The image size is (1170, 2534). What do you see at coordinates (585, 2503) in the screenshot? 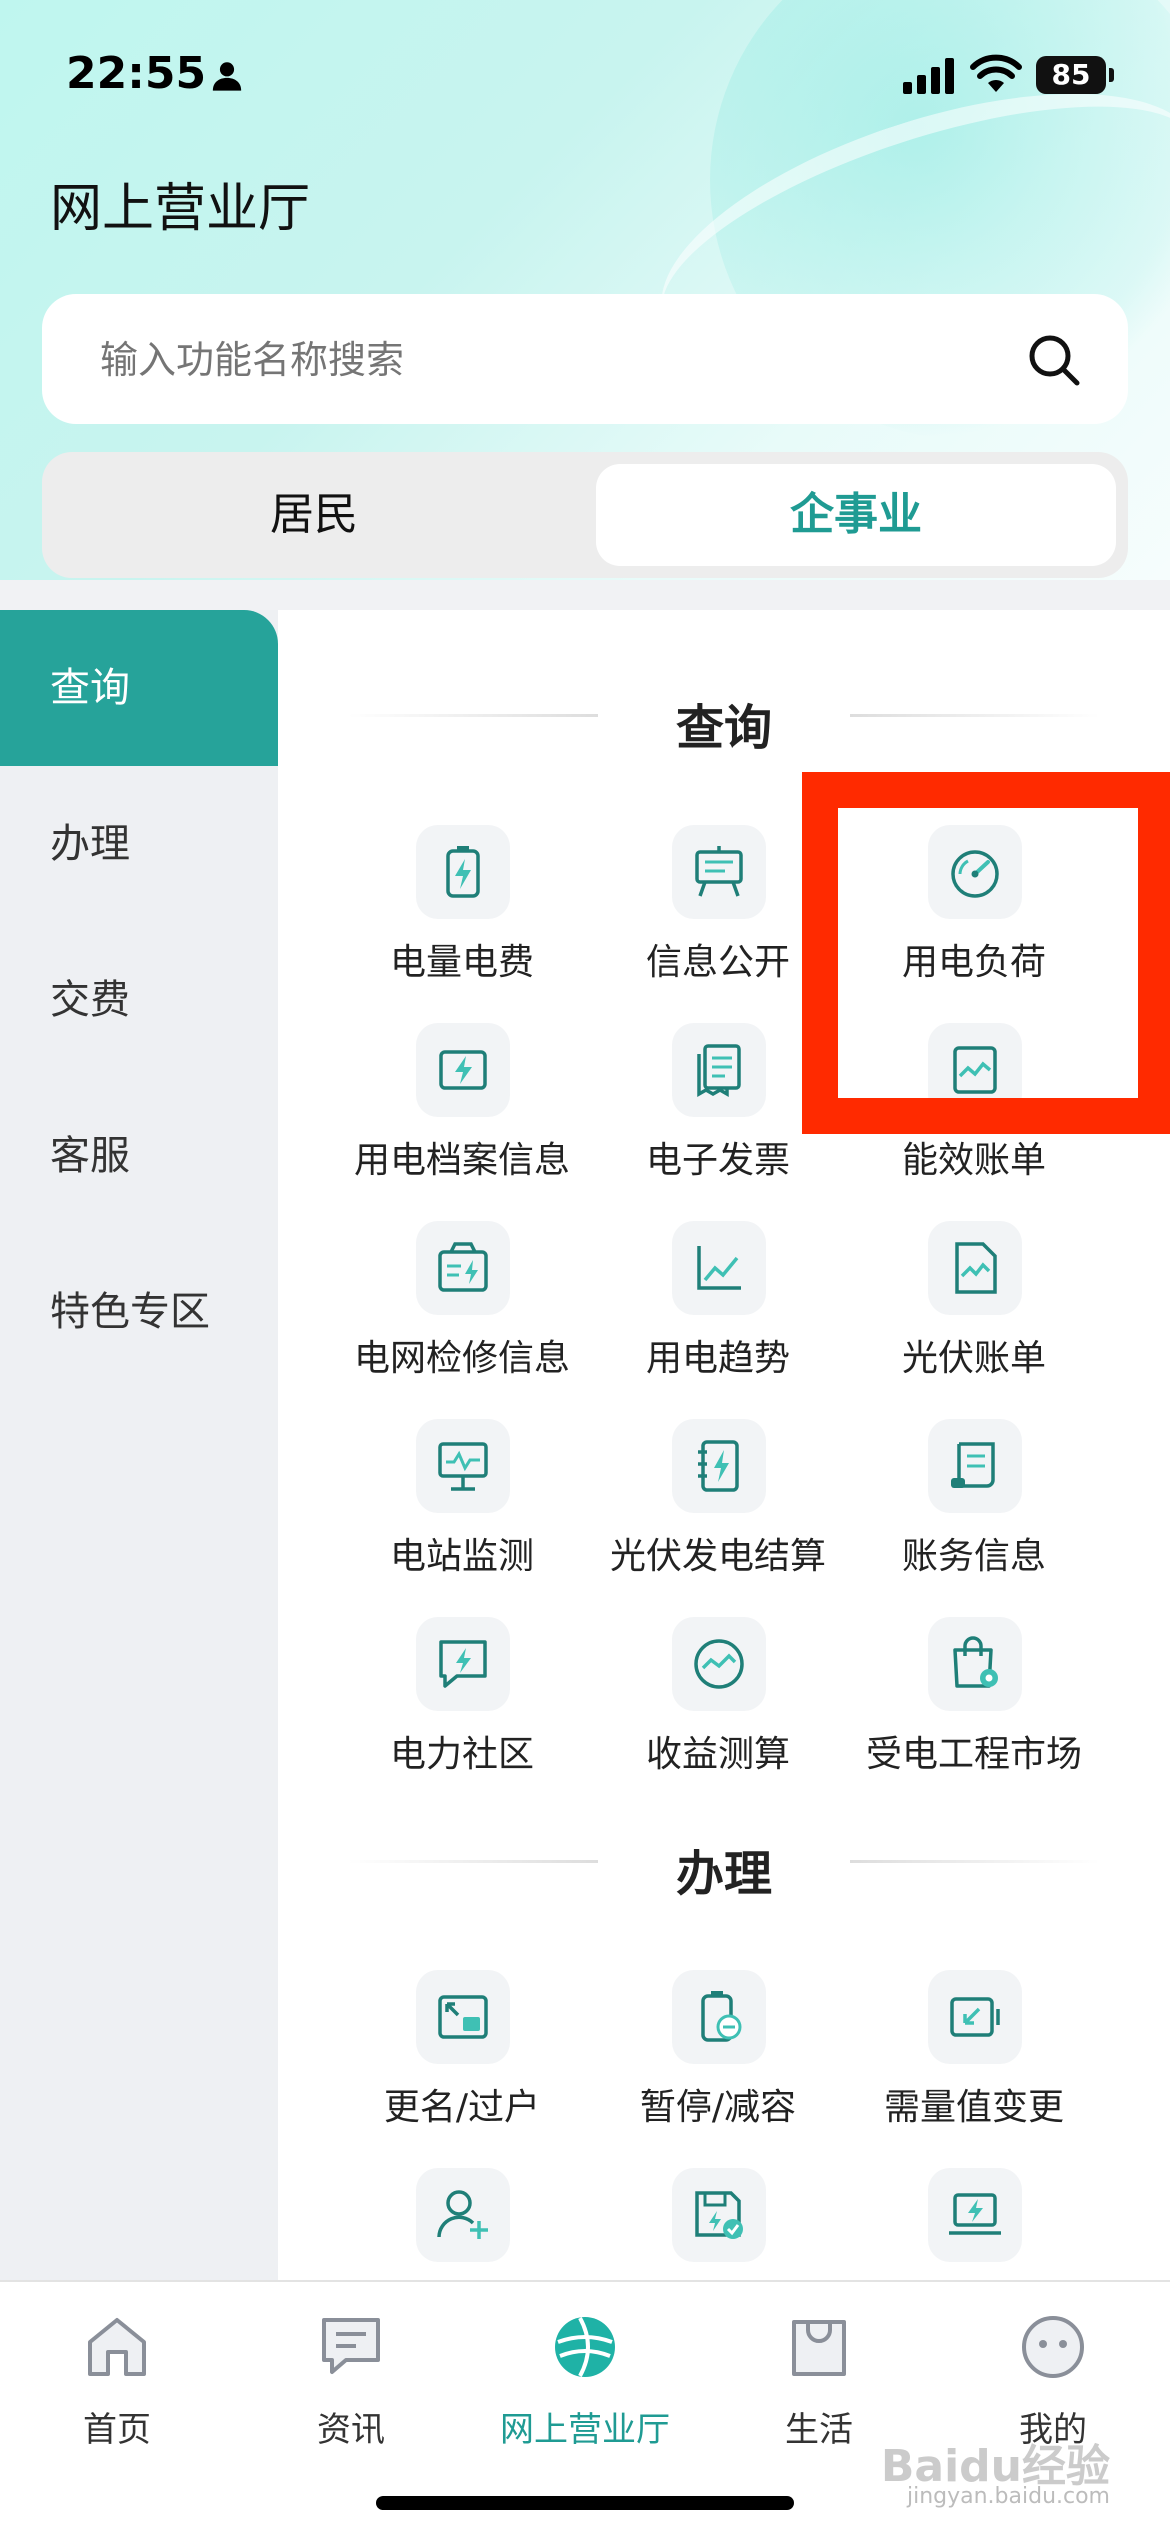
I see `home-indicator` at bounding box center [585, 2503].